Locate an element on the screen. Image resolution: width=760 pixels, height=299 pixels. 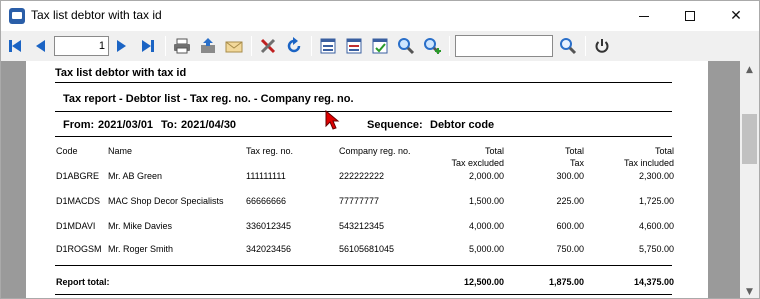
scroll-thumb is located at coordinates (749, 139).